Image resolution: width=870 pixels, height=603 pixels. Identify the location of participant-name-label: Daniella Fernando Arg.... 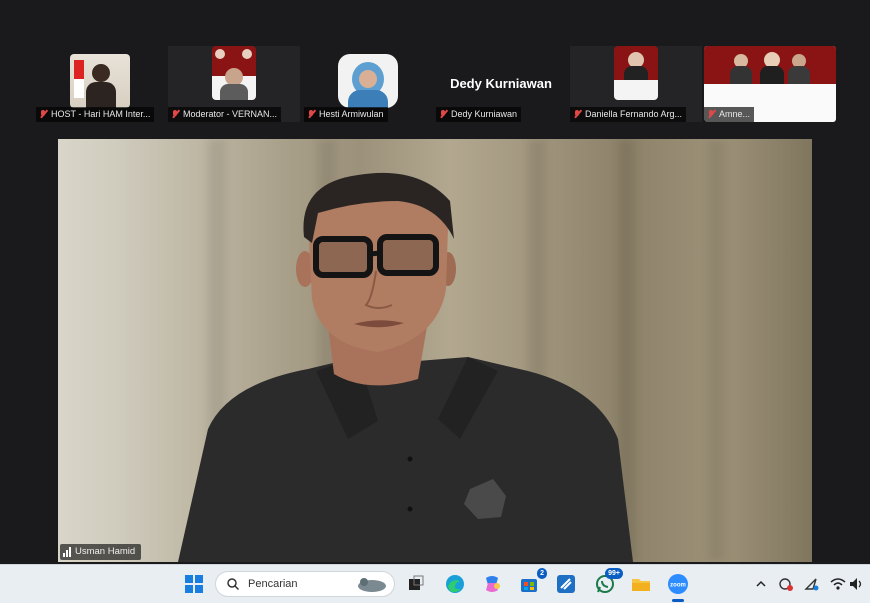
(628, 114).